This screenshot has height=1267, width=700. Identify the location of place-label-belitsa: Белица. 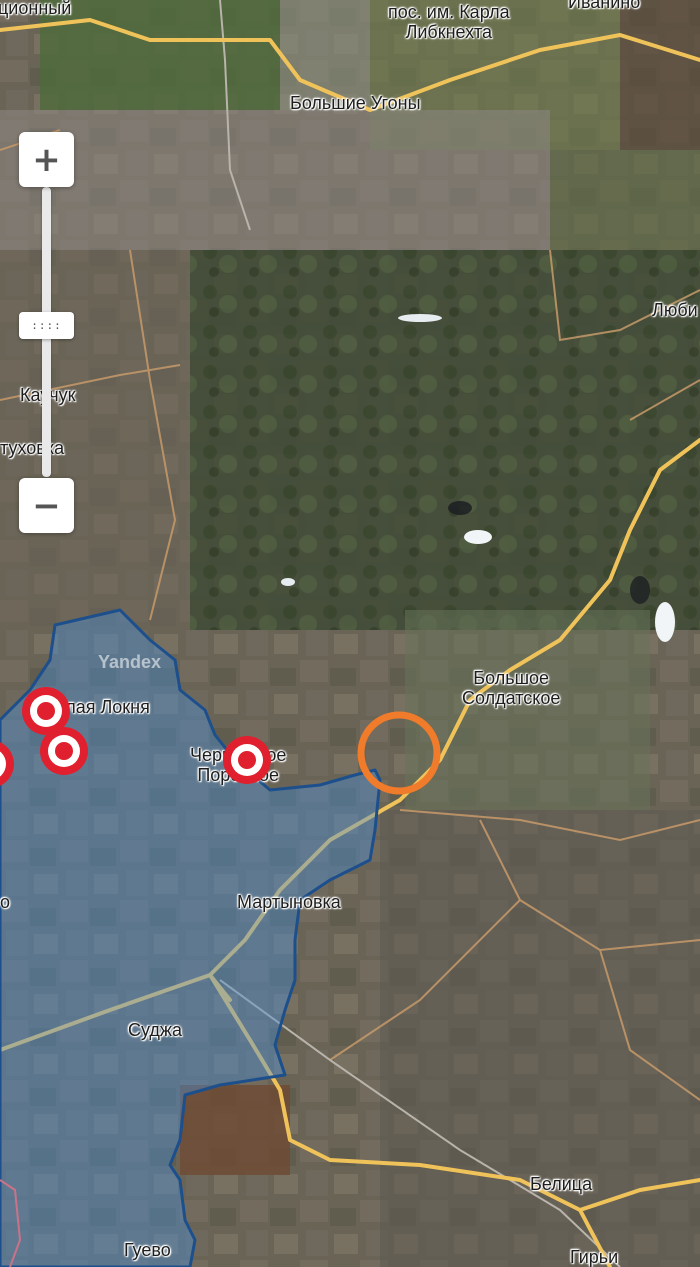
(561, 1184).